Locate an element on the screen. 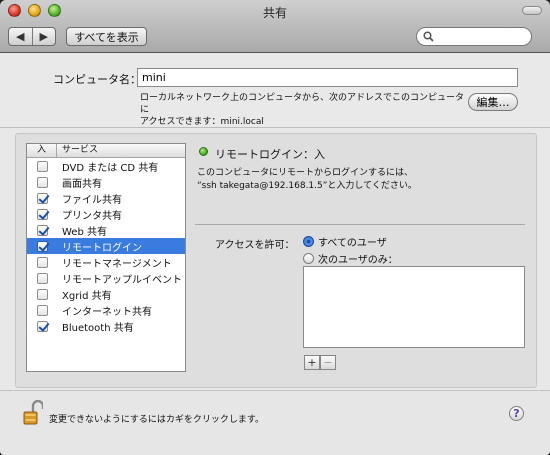 The height and width of the screenshot is (455, 550). service-row: リモートログイン is located at coordinates (106, 246).